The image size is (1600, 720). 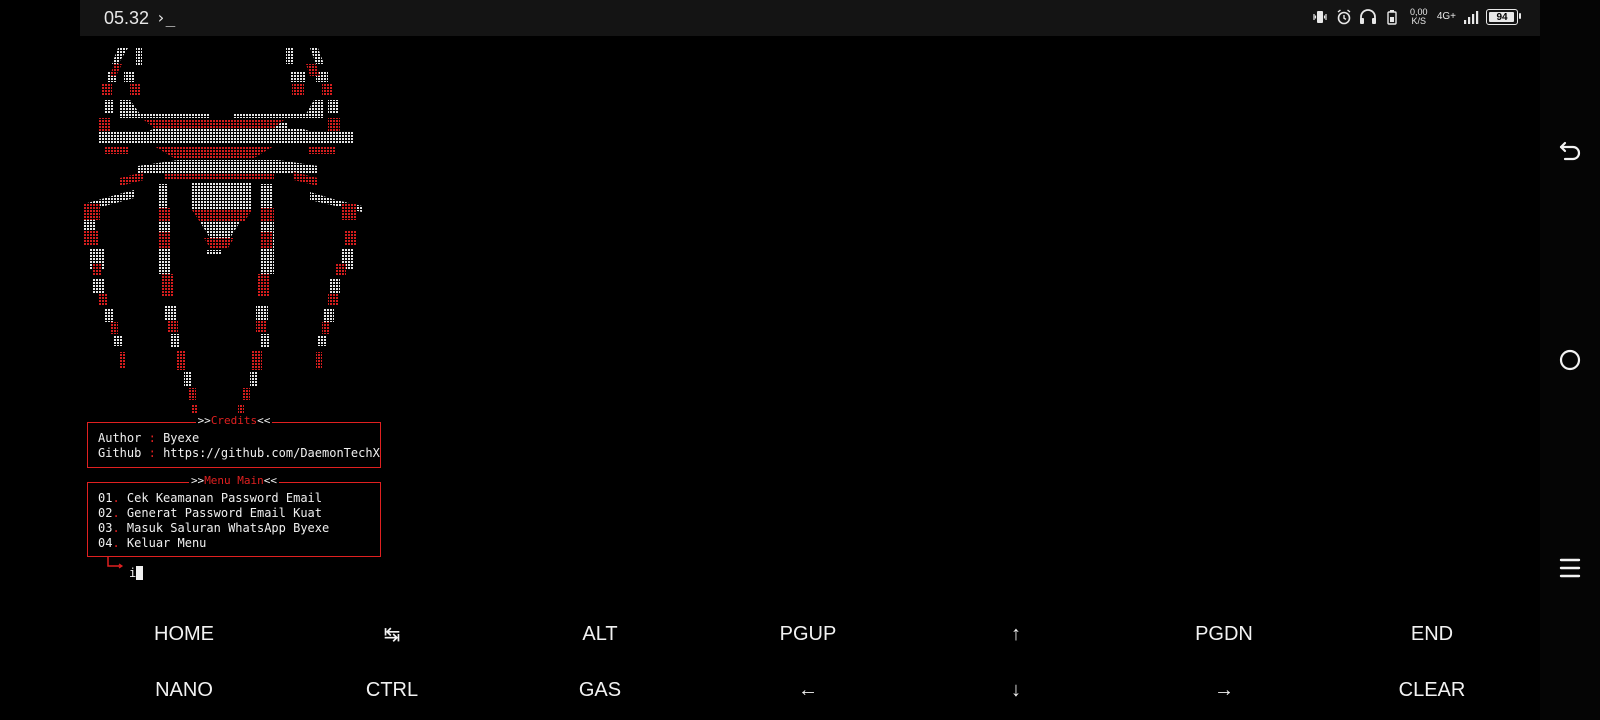 I want to click on menu-item: 03. Masuk Saluran WhatsApp Byexe, so click(x=213, y=528).